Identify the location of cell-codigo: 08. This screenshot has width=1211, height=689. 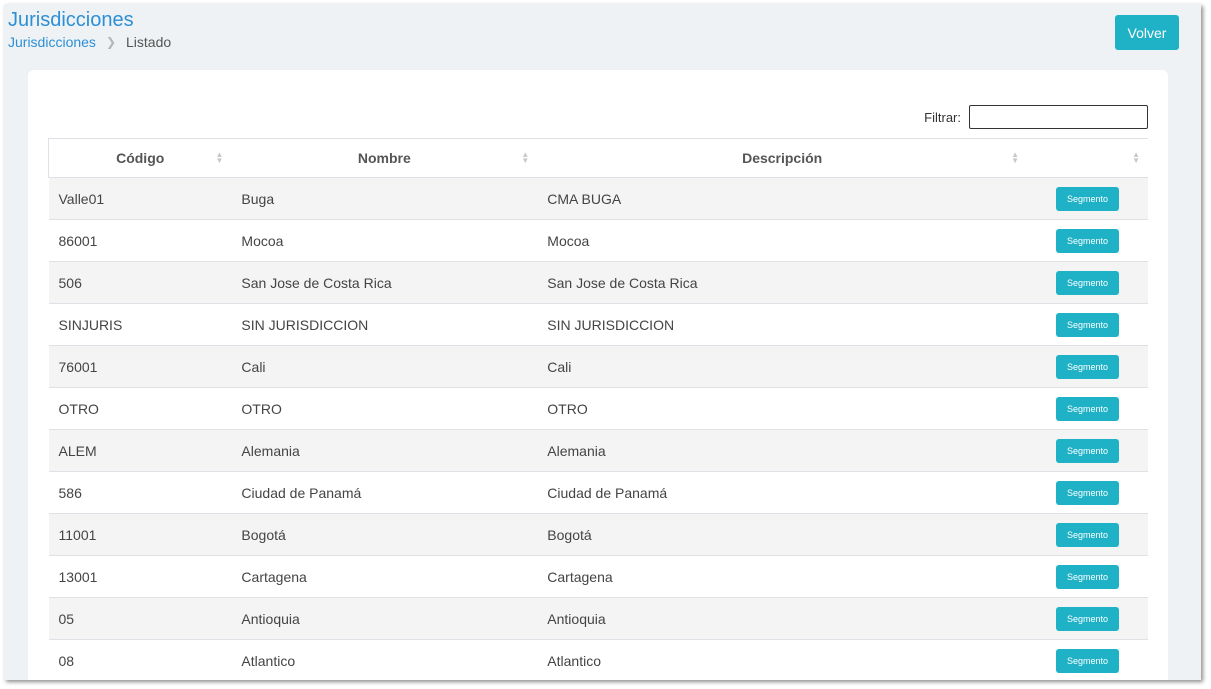
(140, 659).